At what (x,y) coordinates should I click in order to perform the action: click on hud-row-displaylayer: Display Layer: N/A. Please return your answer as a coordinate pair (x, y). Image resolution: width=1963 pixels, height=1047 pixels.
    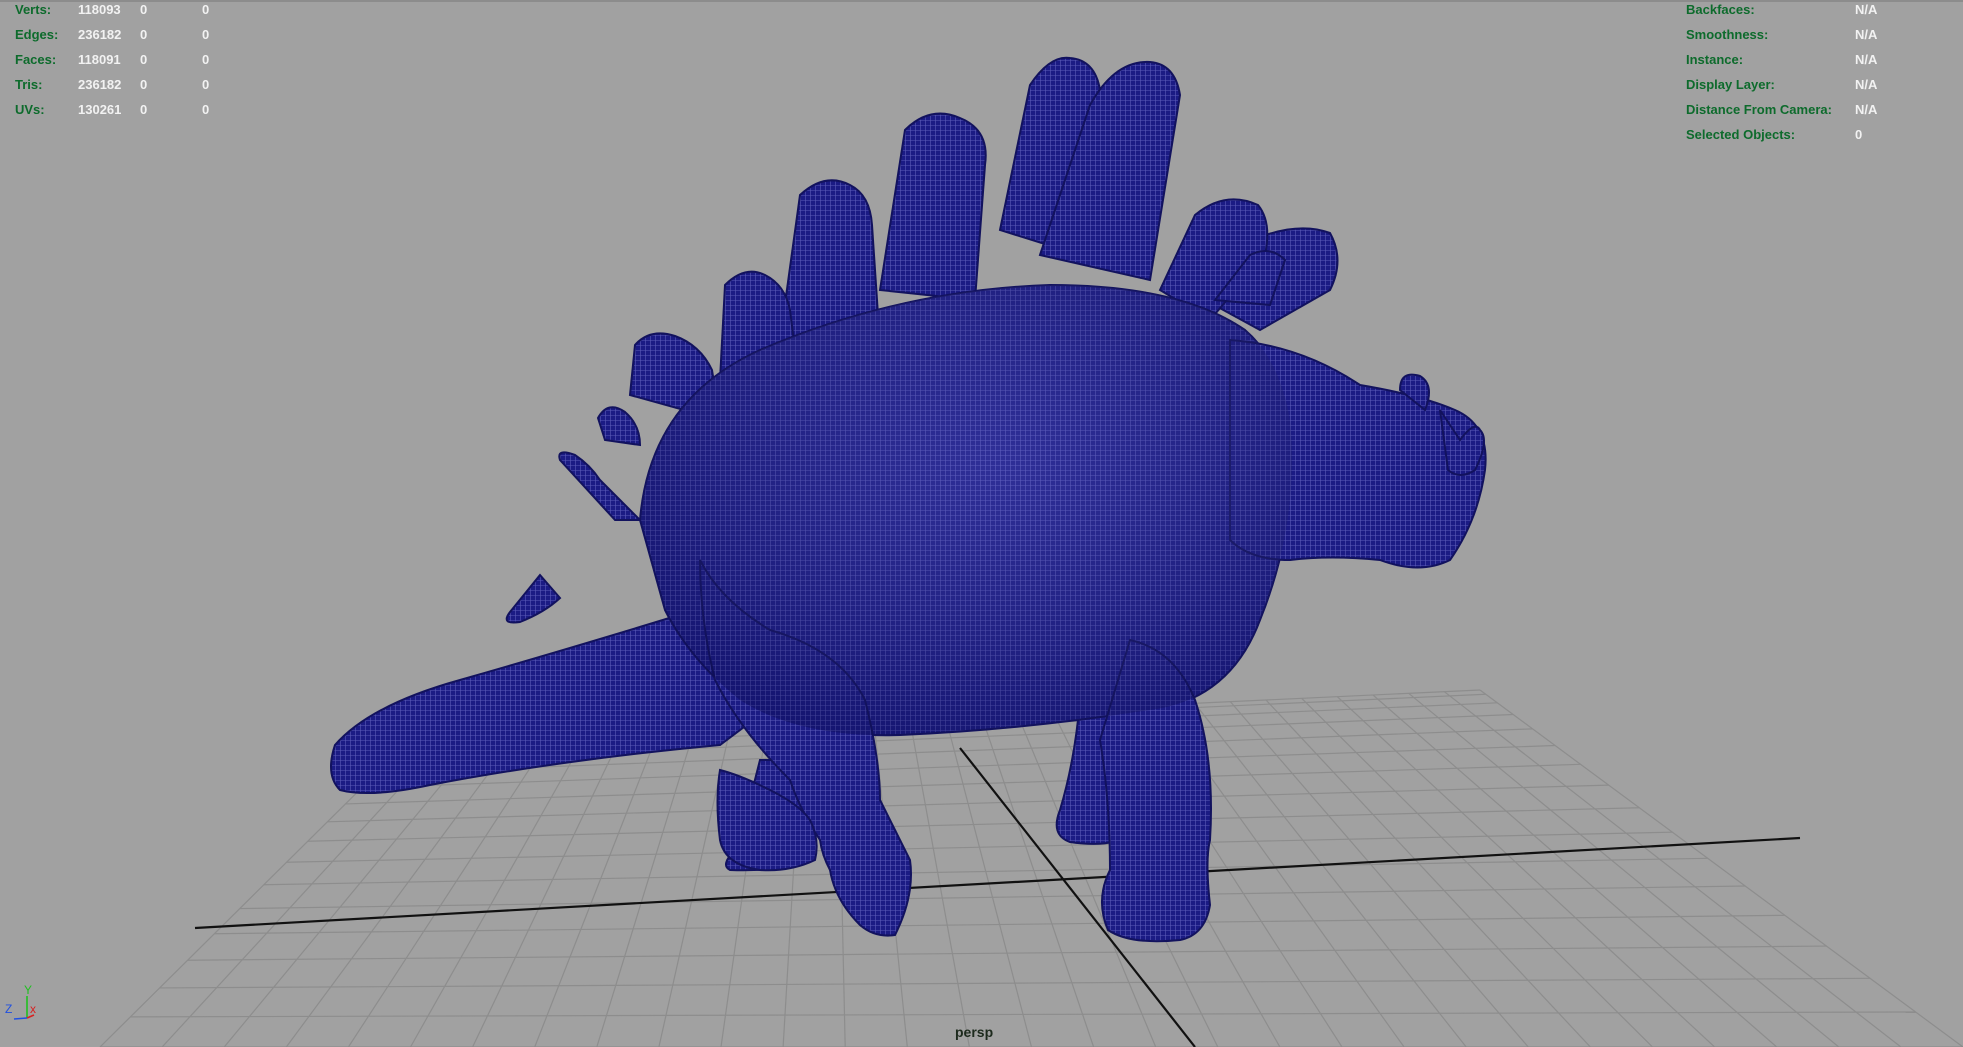
    Looking at the image, I should click on (1816, 84).